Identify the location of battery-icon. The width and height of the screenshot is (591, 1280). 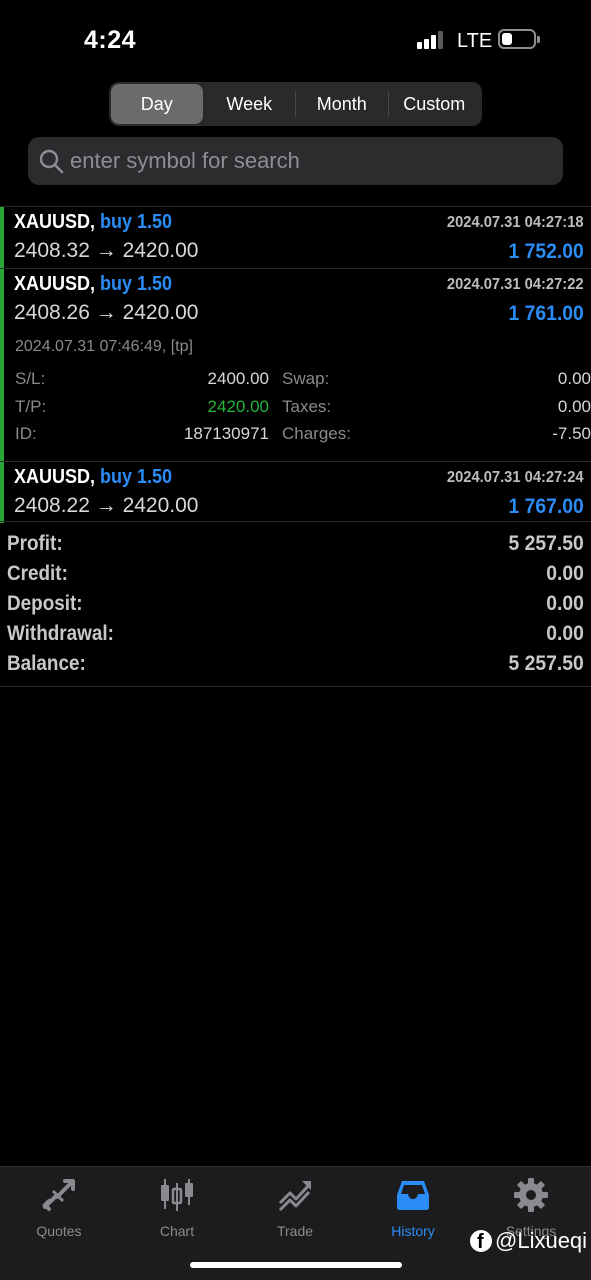
(519, 39).